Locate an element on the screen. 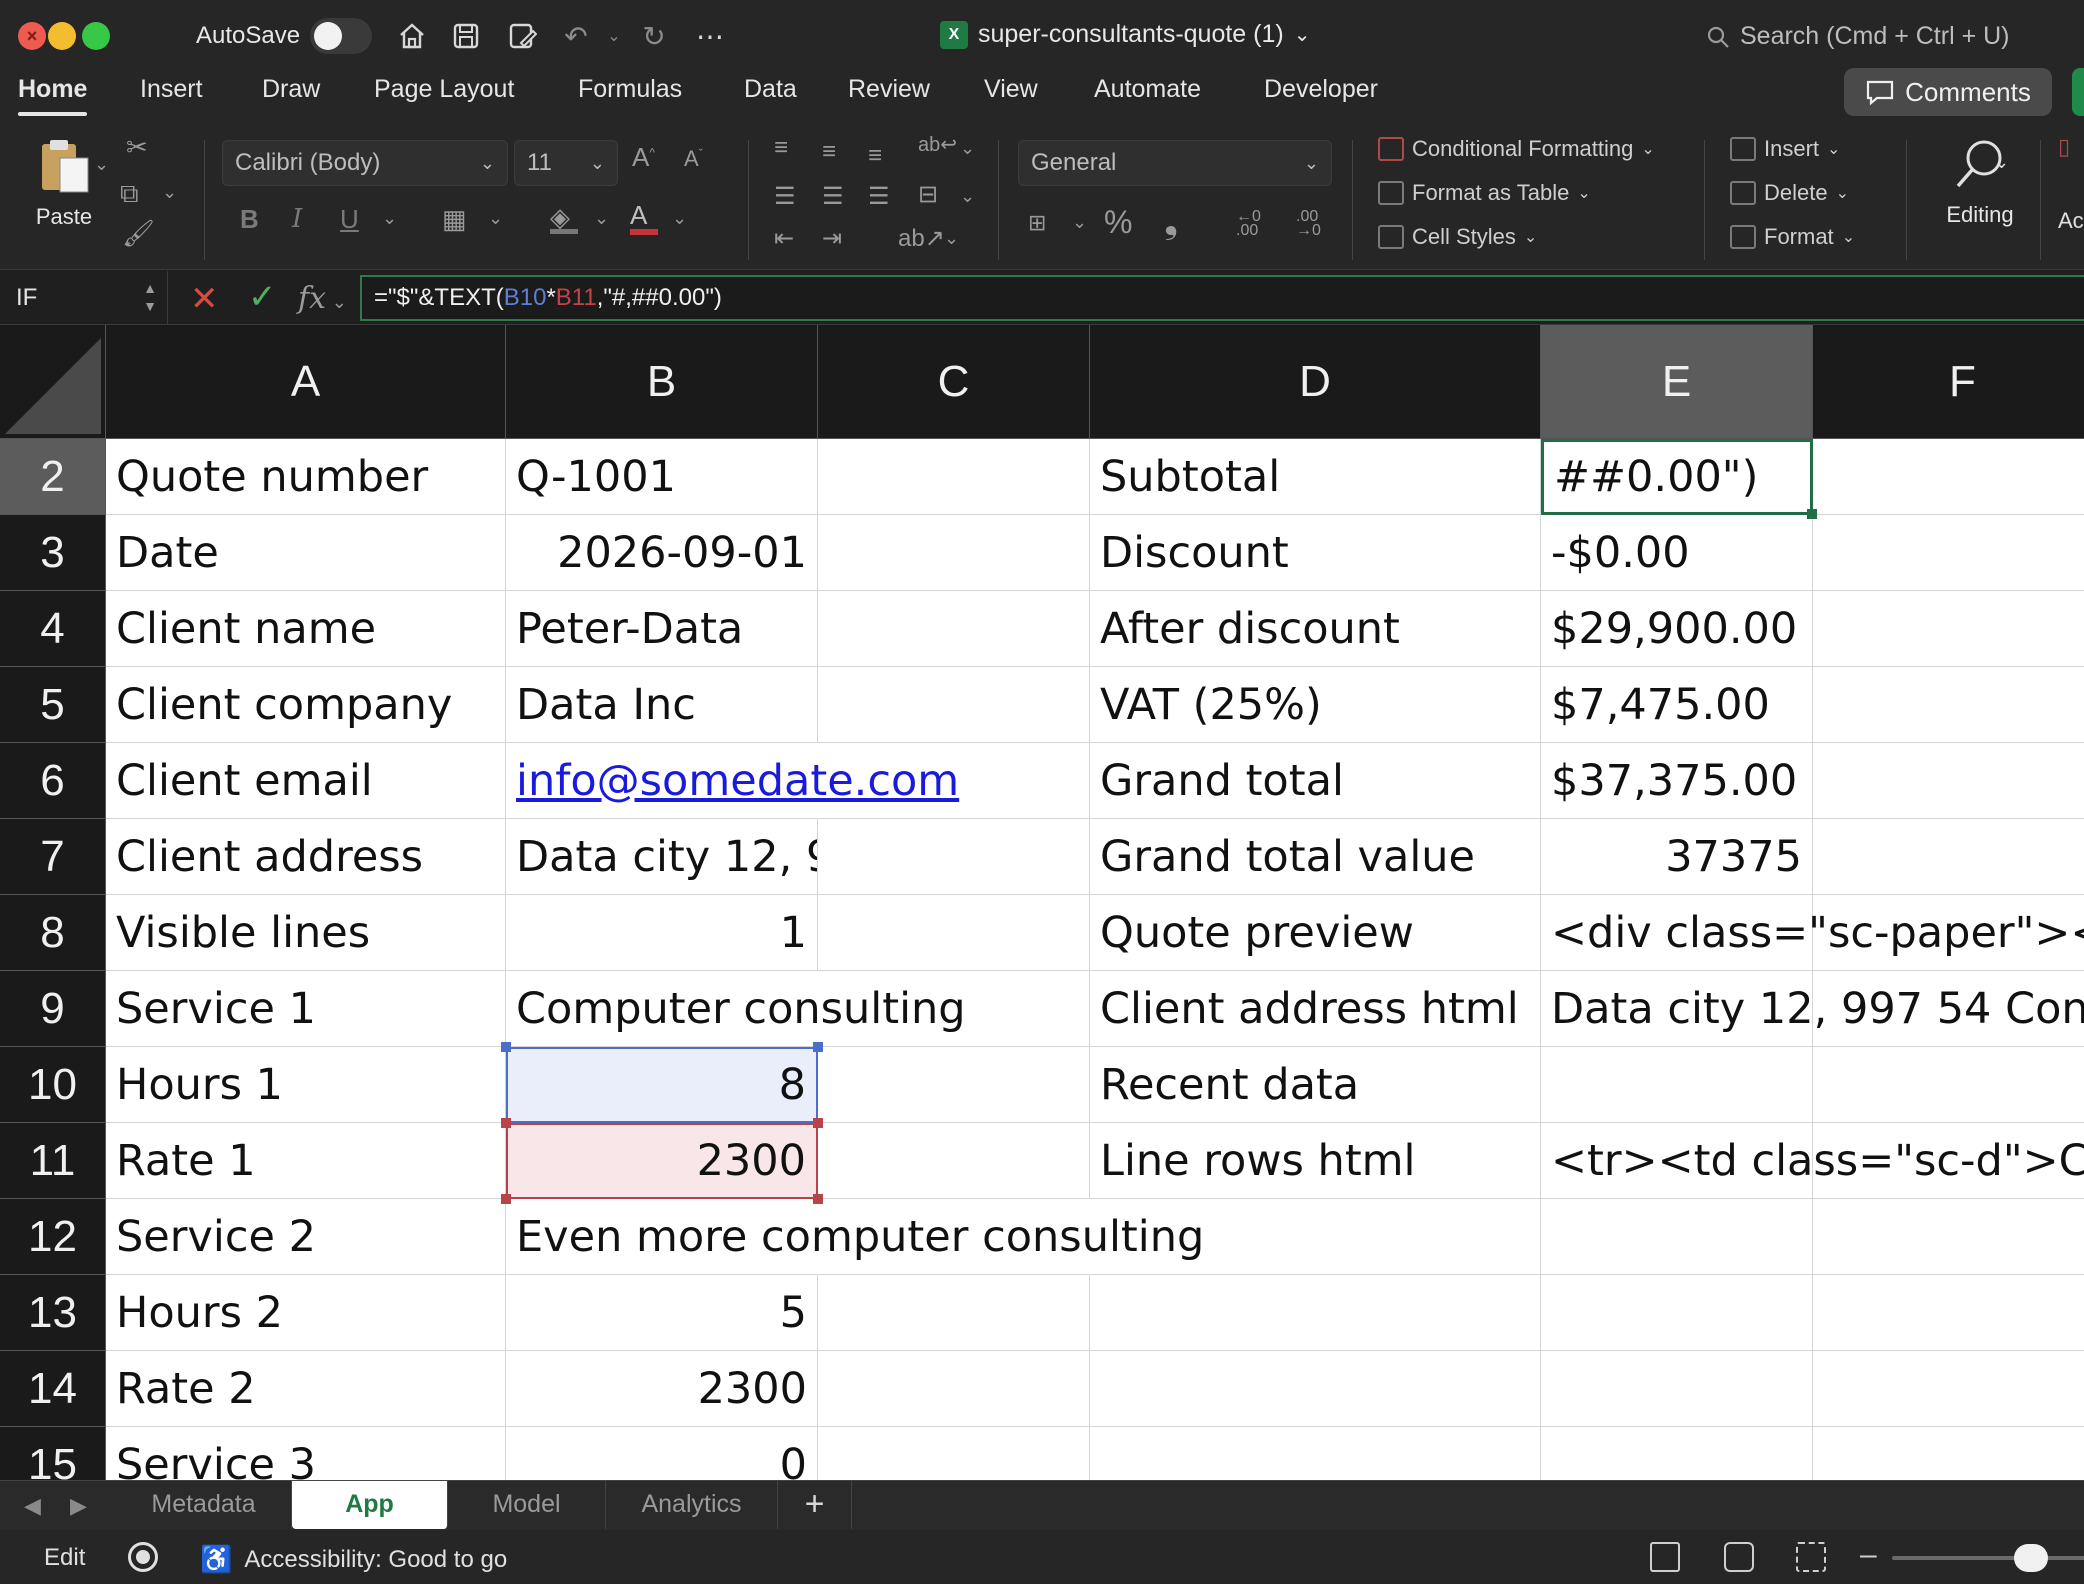 Image resolution: width=2084 pixels, height=1584 pixels. close-window-button: × is located at coordinates (32, 36).